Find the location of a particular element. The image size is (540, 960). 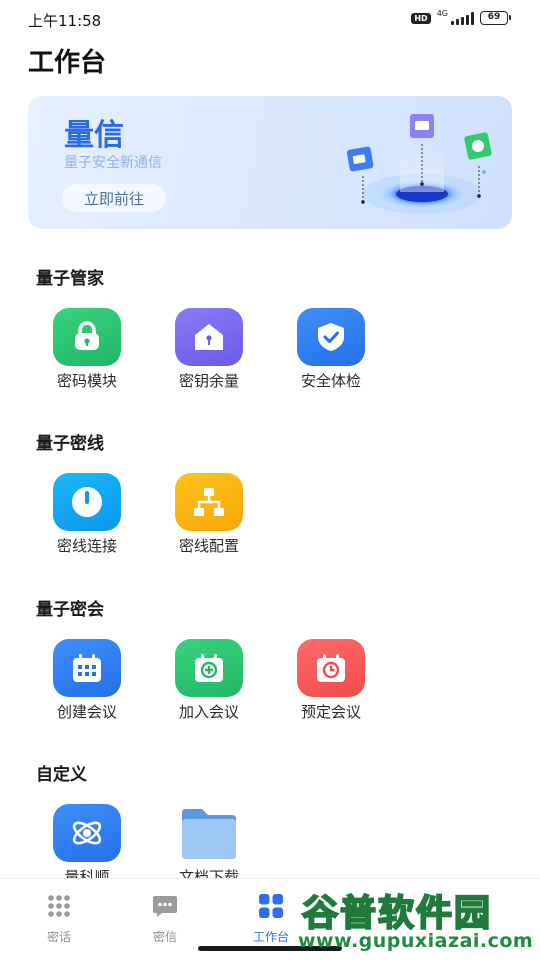

hd-icon: HD is located at coordinates (421, 18).